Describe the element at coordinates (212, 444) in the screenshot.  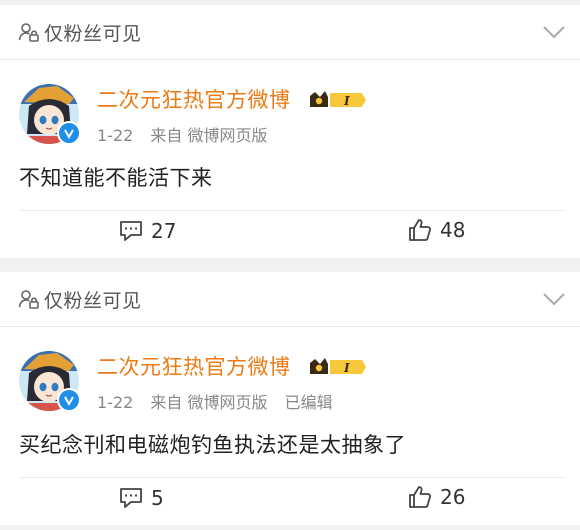
I see `post-text: 买纪念刊和电磁炮钓鱼执法还是太抽象了` at that location.